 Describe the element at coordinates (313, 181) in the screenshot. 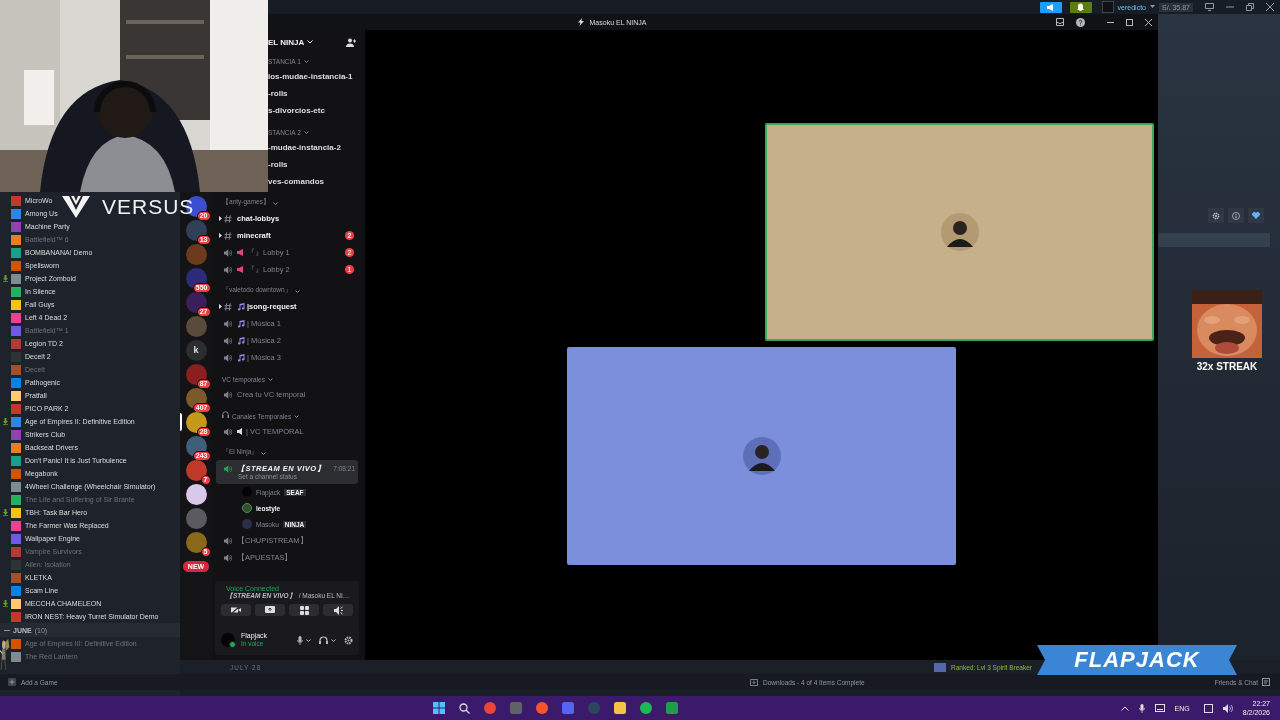

I see `channel-item: ves-comandos` at that location.